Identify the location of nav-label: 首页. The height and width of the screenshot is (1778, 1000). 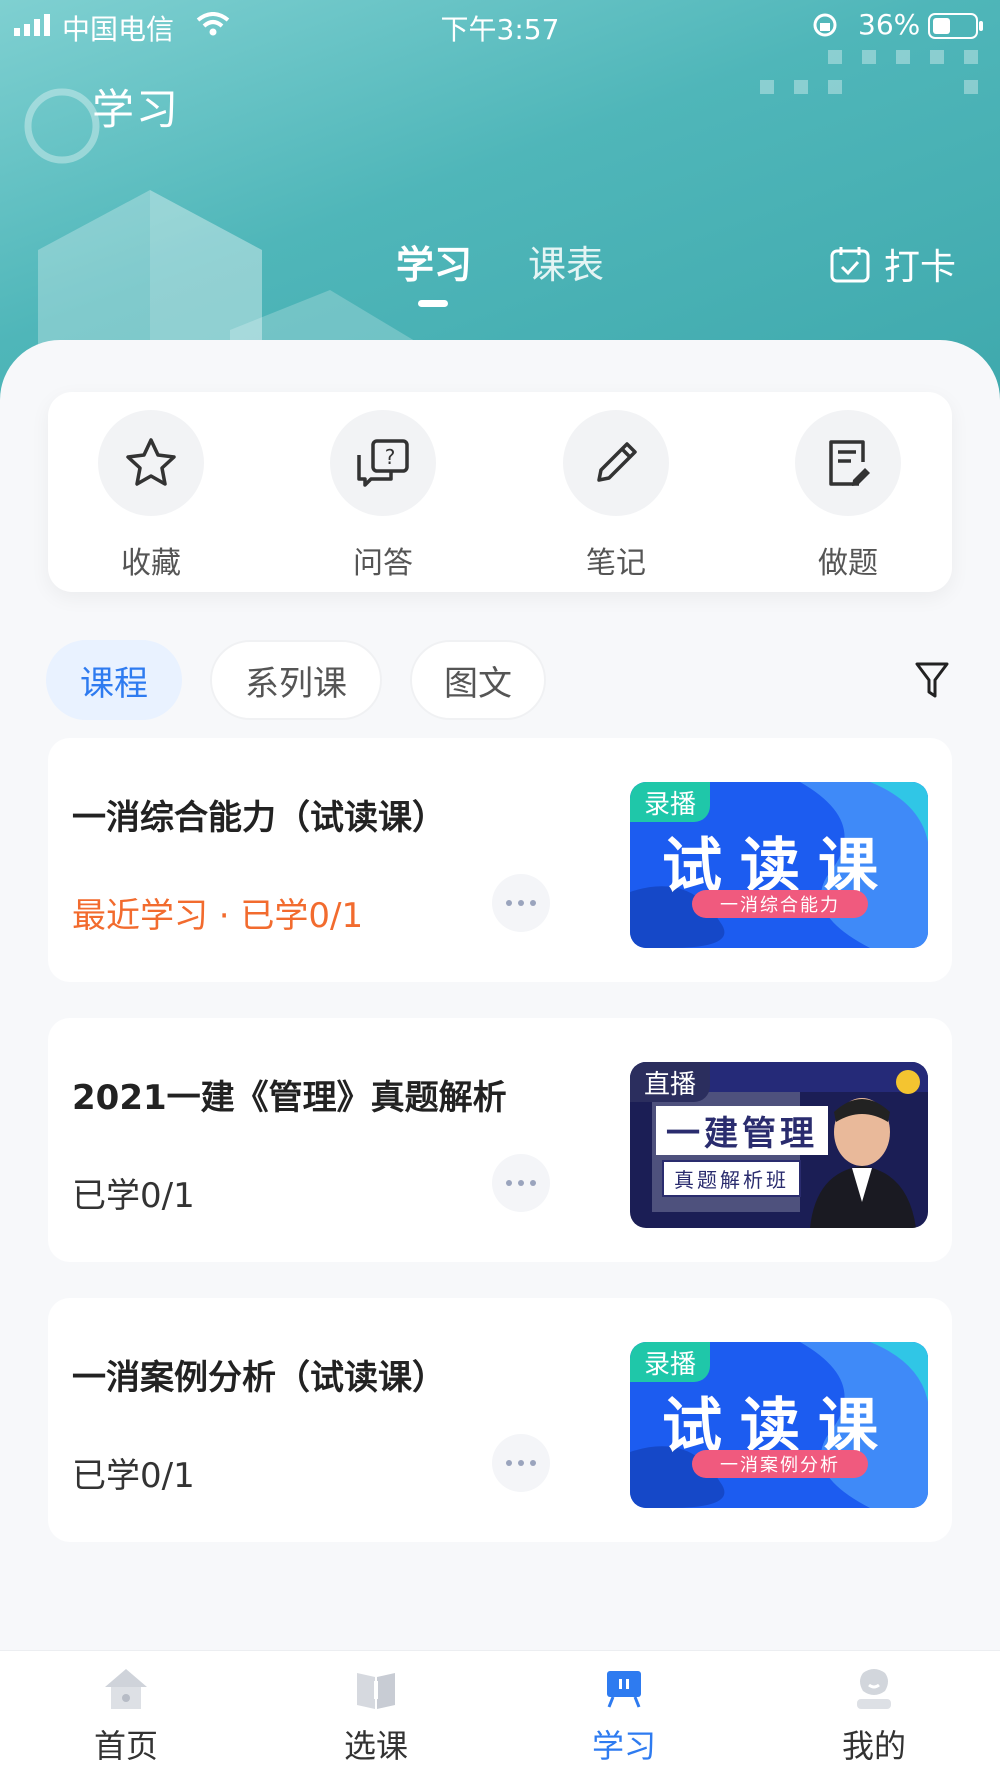
(125, 1746).